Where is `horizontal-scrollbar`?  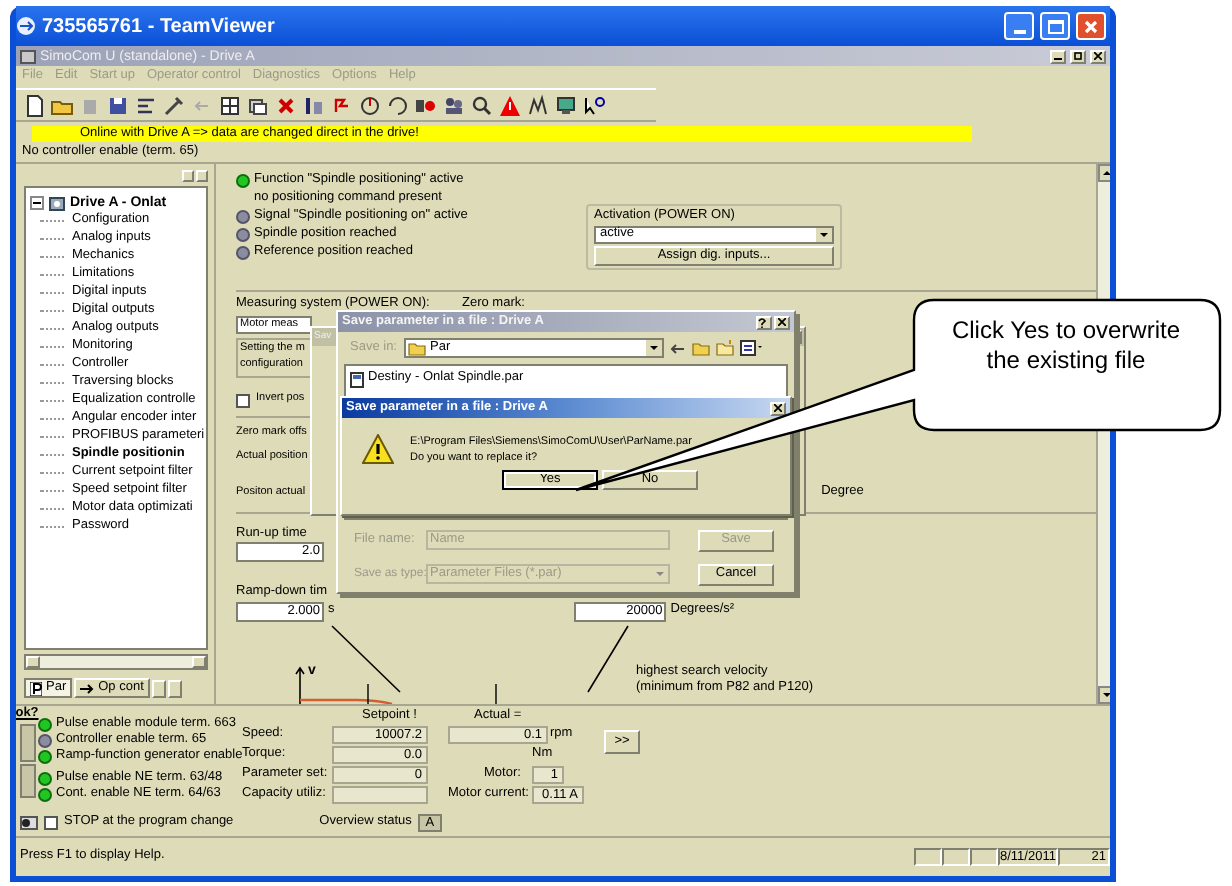 horizontal-scrollbar is located at coordinates (116, 662).